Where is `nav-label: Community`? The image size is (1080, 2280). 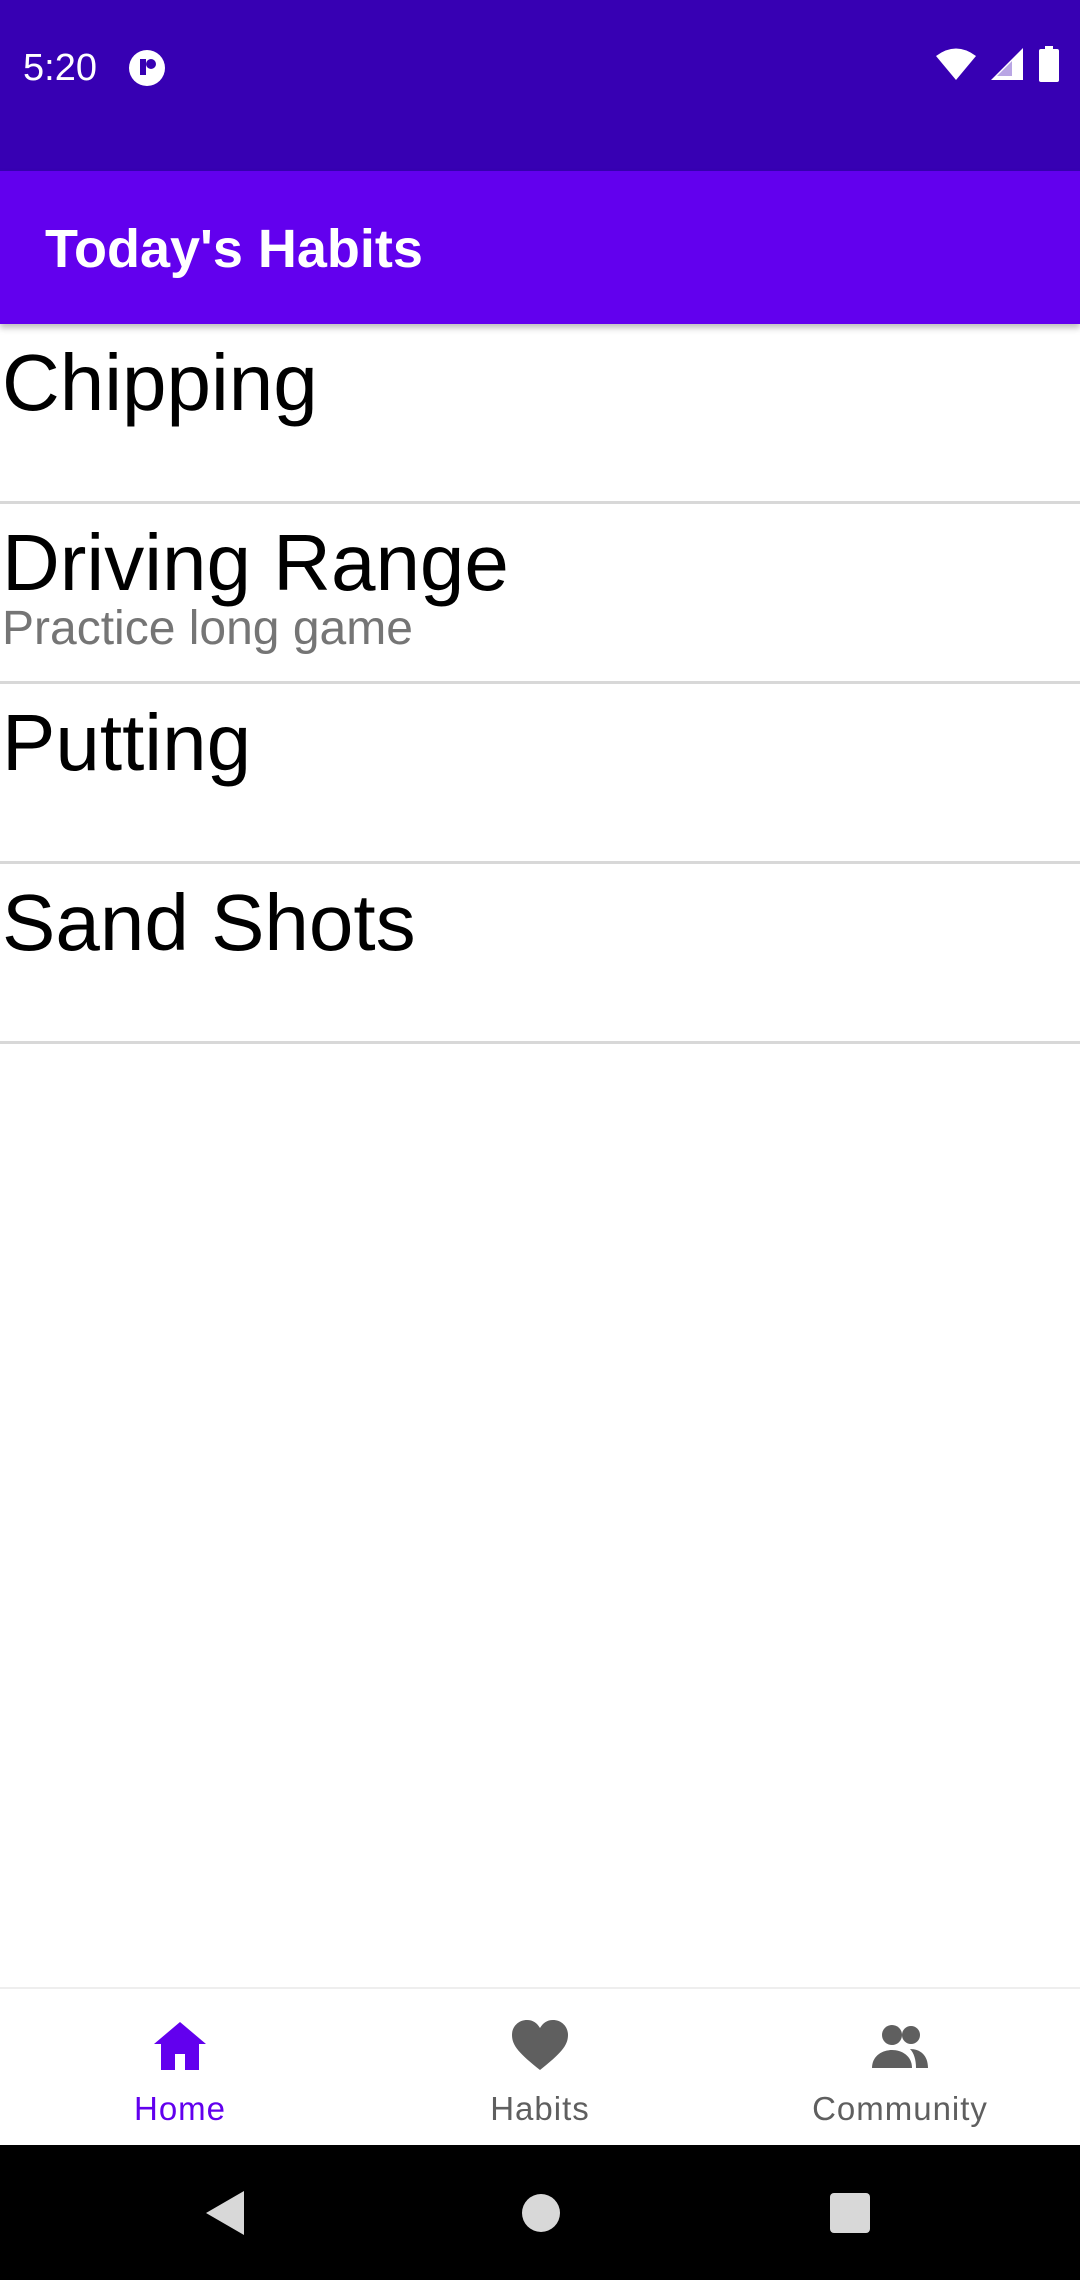
nav-label: Community is located at coordinates (900, 2108).